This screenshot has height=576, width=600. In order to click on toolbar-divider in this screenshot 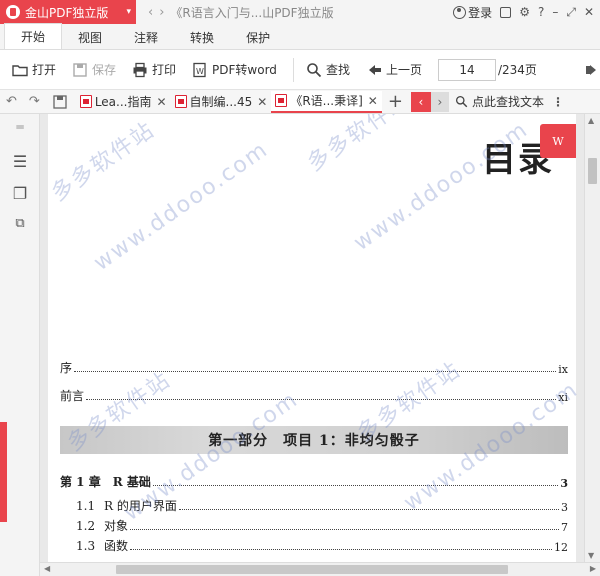, I will do `click(293, 69)`.